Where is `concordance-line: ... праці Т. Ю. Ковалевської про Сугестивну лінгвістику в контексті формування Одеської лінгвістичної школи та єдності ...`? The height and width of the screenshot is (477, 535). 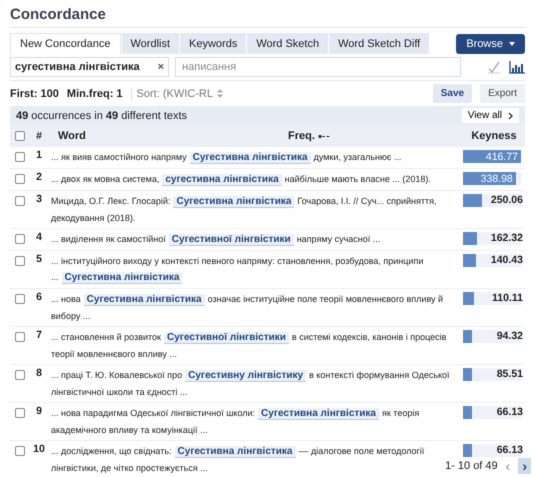 concordance-line: ... праці Т. Ю. Ковалевської про Сугестивну лінгвістику в контексті формування Одеської лінгвістичної школи та єдності ... is located at coordinates (250, 384).